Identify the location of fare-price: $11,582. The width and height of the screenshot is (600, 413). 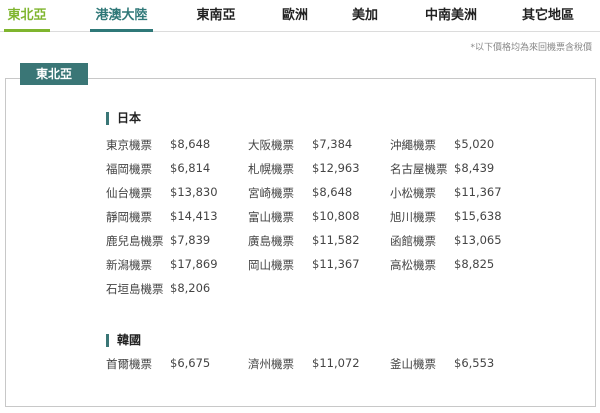
(336, 240).